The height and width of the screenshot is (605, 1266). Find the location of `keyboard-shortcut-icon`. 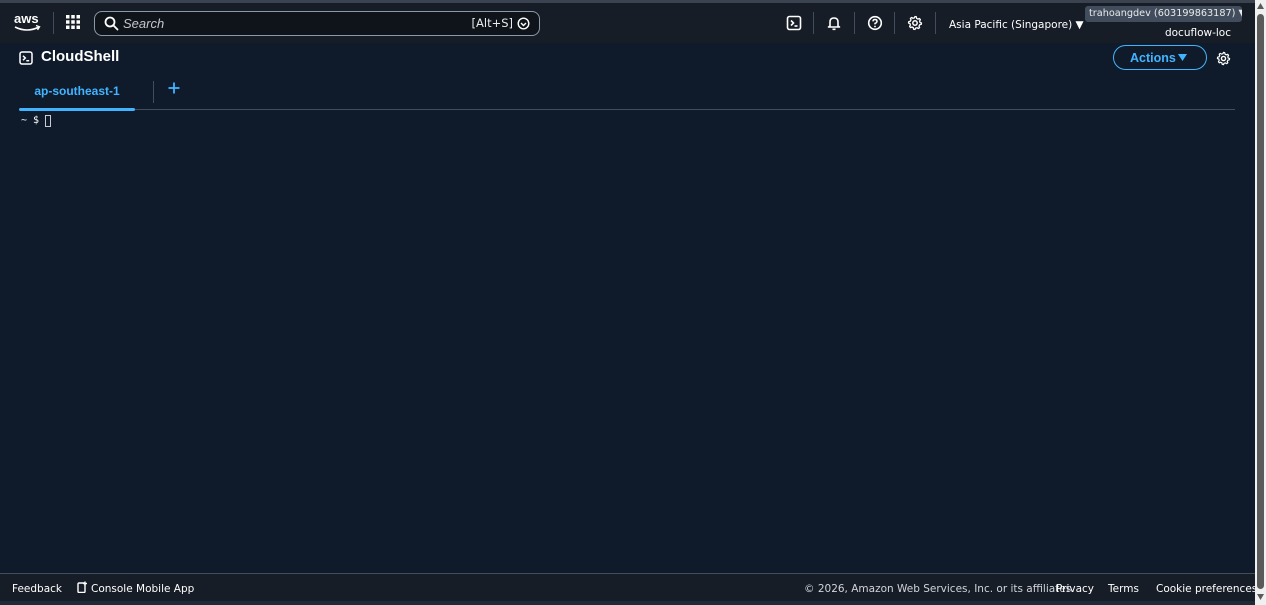

keyboard-shortcut-icon is located at coordinates (523, 23).